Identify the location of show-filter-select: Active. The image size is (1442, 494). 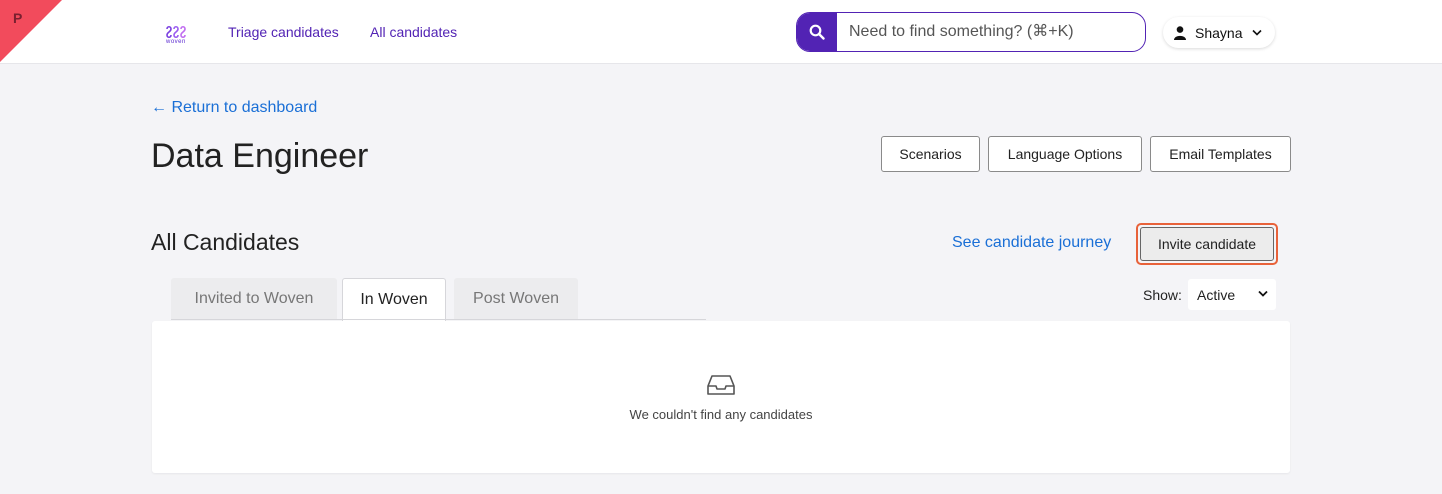
(1232, 294).